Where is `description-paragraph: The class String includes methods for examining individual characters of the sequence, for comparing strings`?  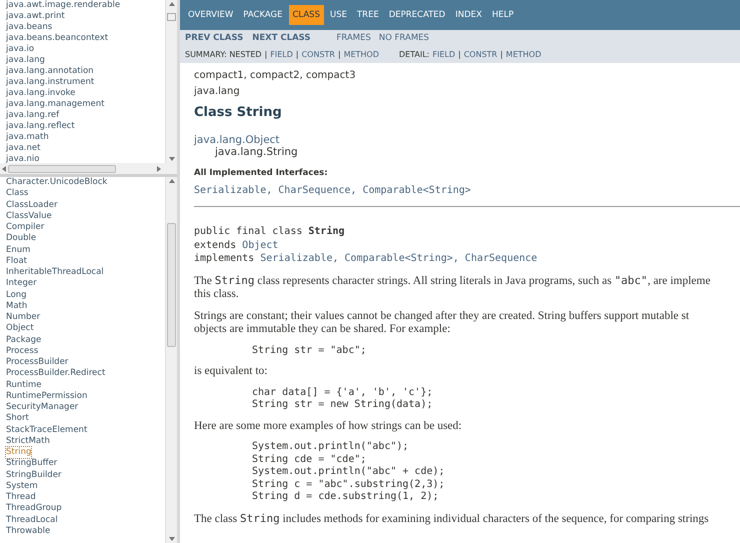 description-paragraph: The class String includes methods for examining individual characters of the sequence, for comparing strings is located at coordinates (451, 519).